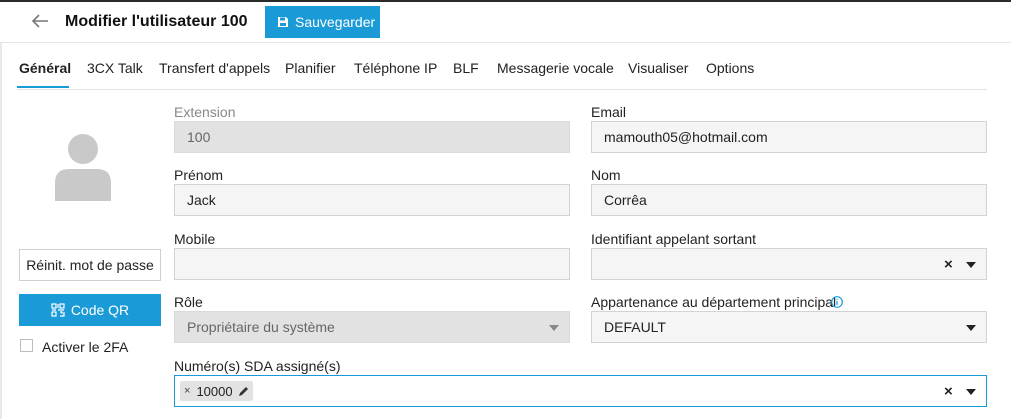 This screenshot has height=419, width=1011. Describe the element at coordinates (635, 327) in the screenshot. I see `department-value: DEFAULT` at that location.